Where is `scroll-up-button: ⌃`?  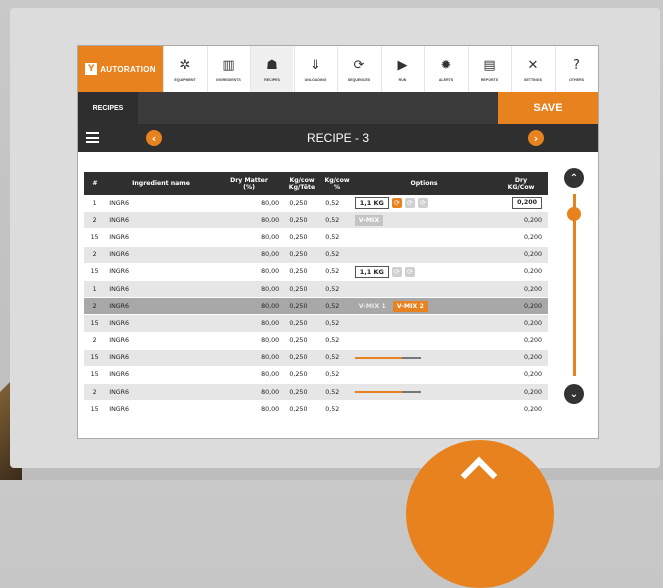 scroll-up-button: ⌃ is located at coordinates (574, 178).